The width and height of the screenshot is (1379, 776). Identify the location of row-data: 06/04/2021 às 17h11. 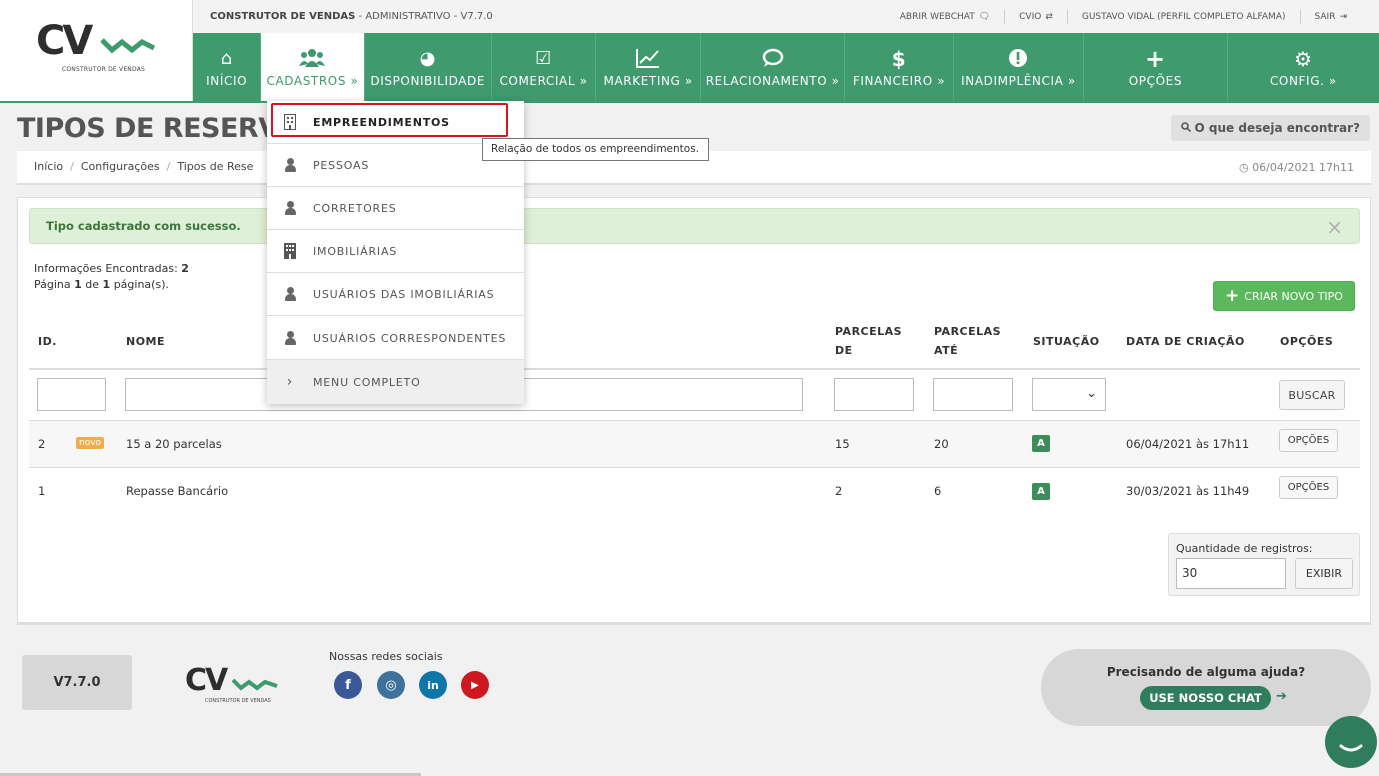
(1188, 444).